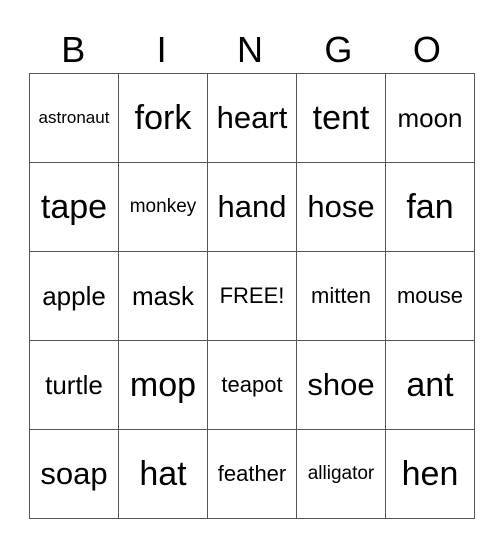  I want to click on bingo-header: B I N G O, so click(250, 50).